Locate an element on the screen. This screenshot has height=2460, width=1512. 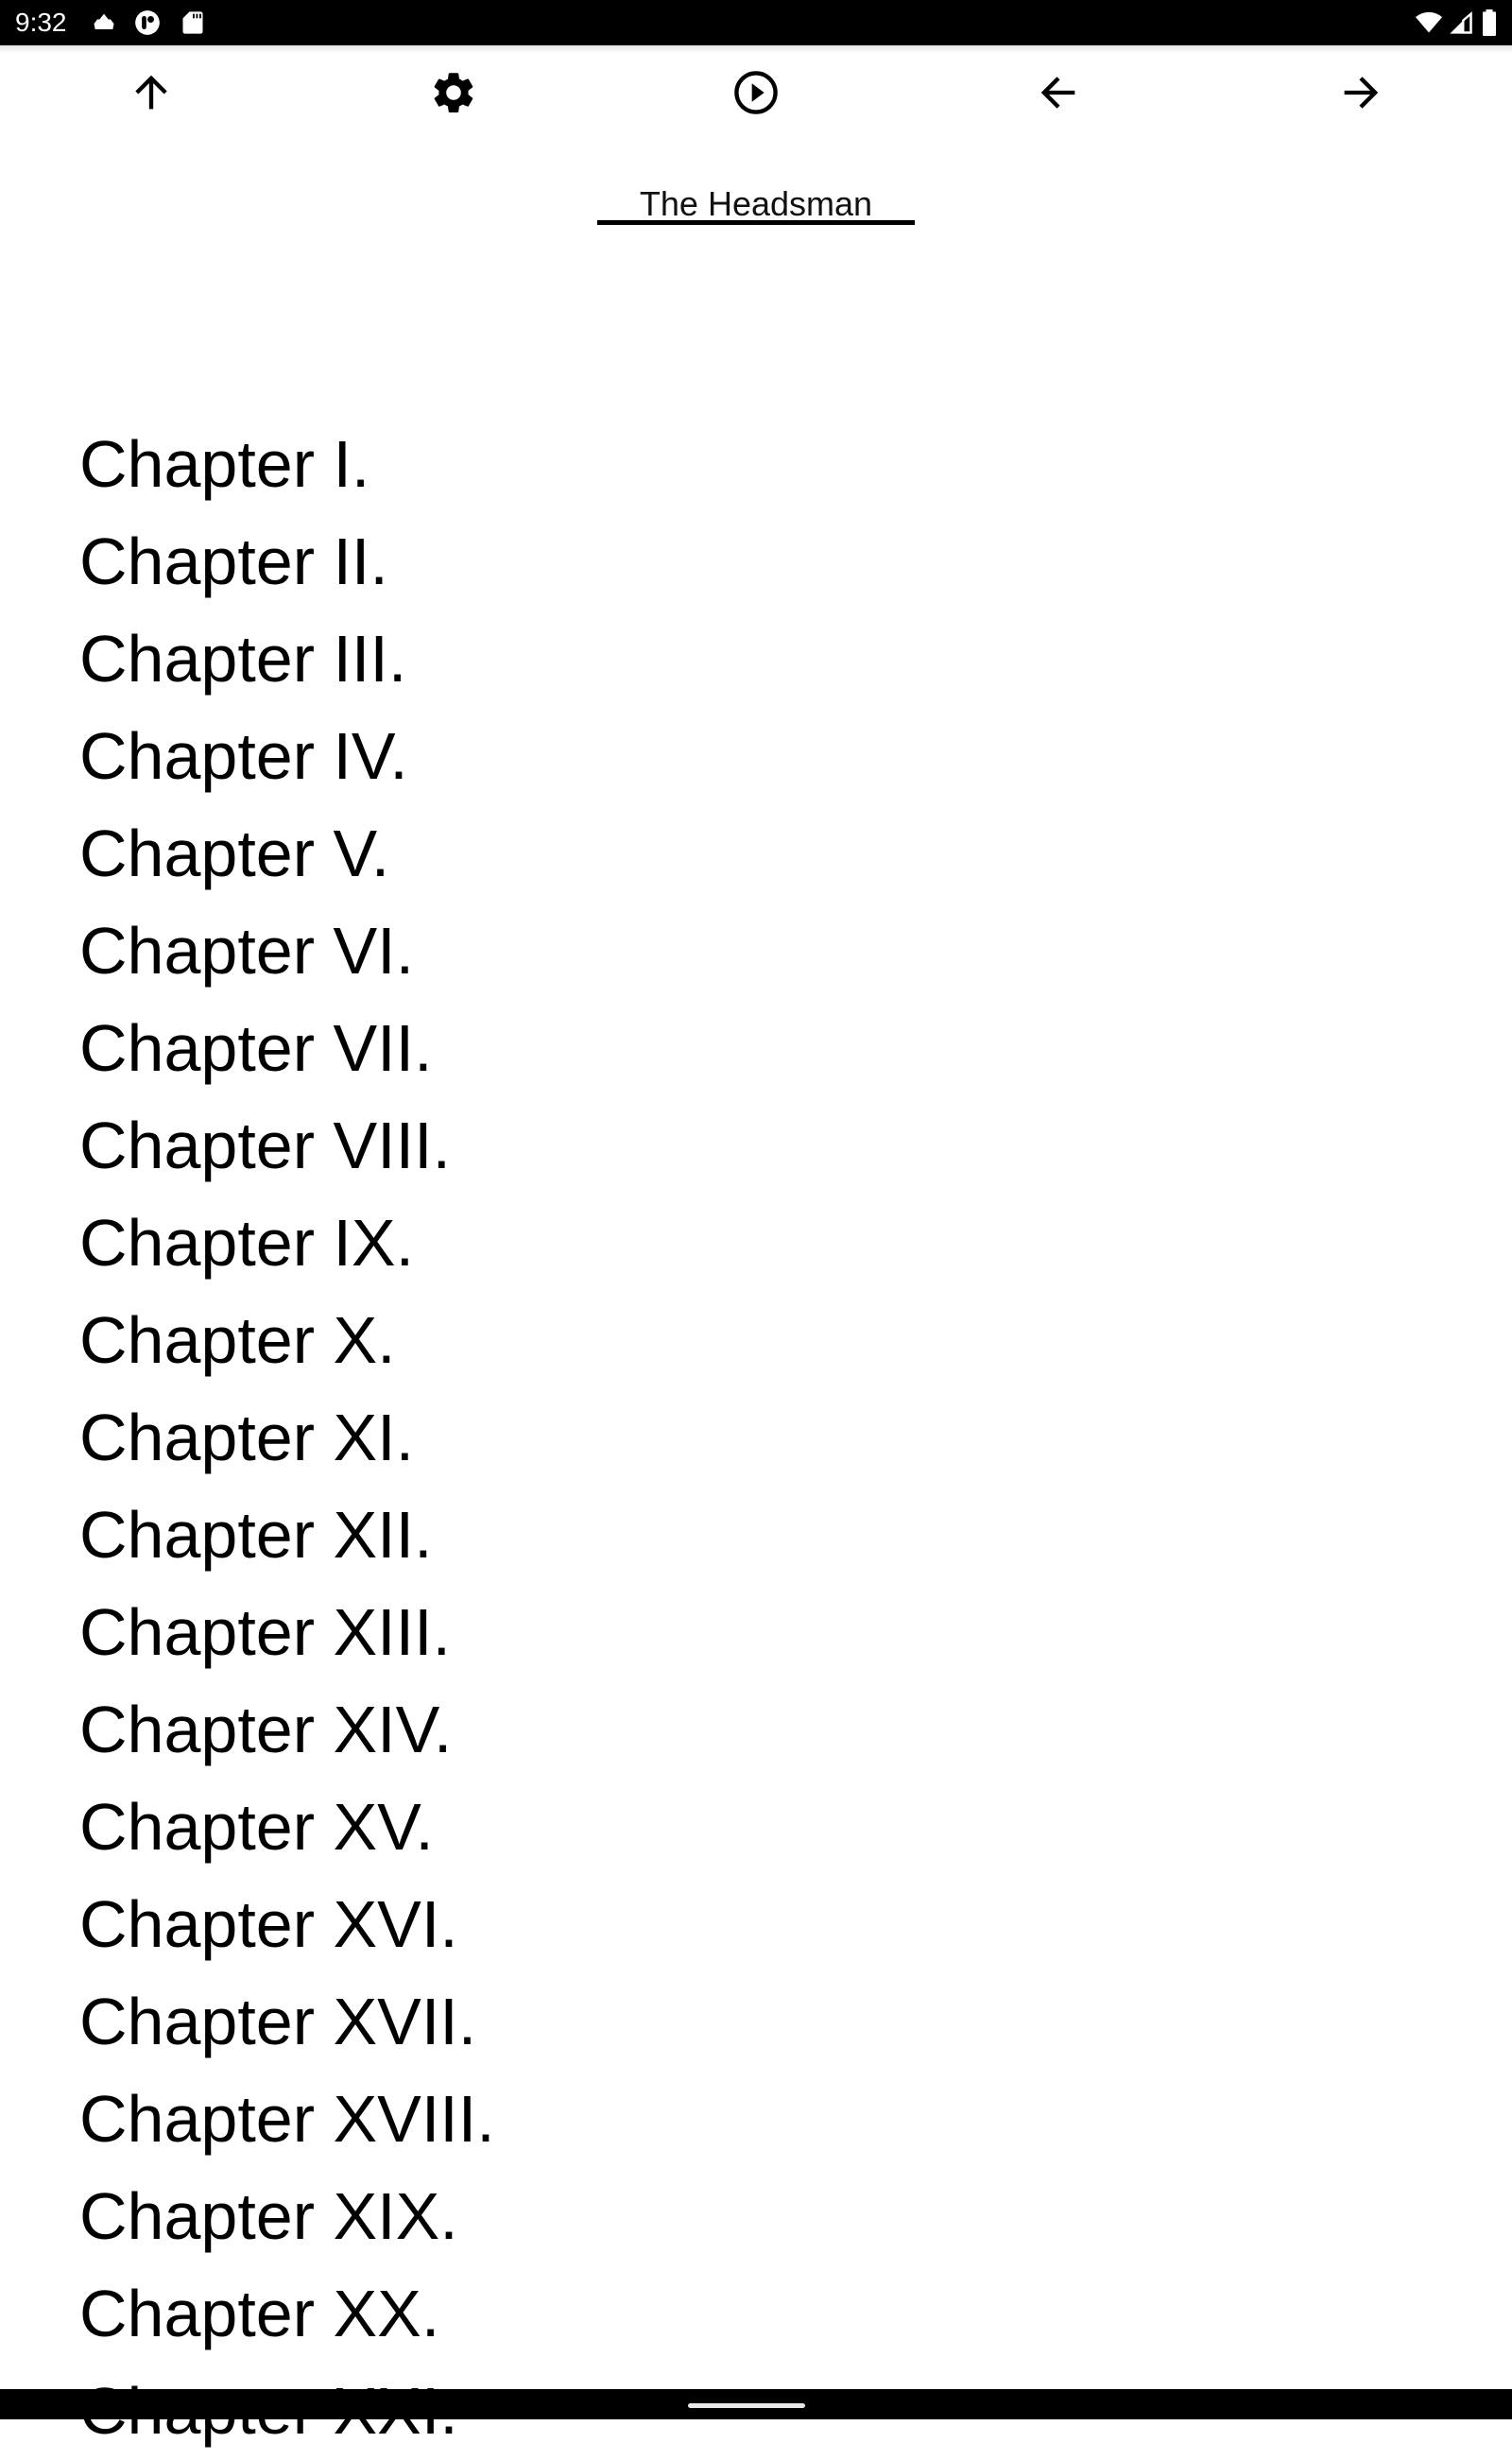
arrow-right-icon is located at coordinates (1360, 92).